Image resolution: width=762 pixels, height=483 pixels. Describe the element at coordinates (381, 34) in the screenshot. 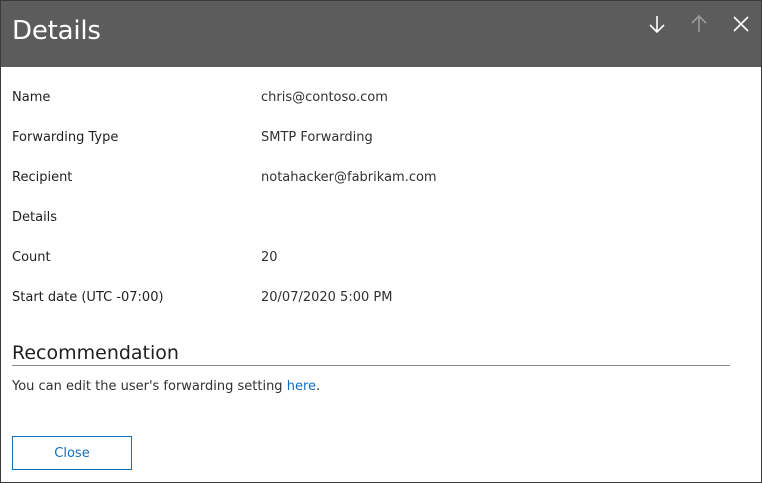

I see `panel-header: Details` at that location.